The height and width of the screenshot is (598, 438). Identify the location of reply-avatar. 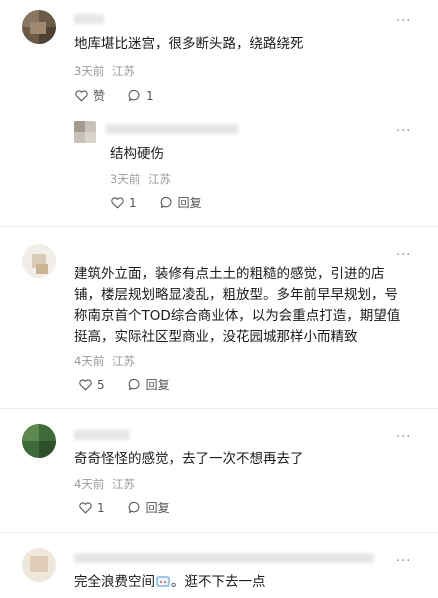
(85, 132).